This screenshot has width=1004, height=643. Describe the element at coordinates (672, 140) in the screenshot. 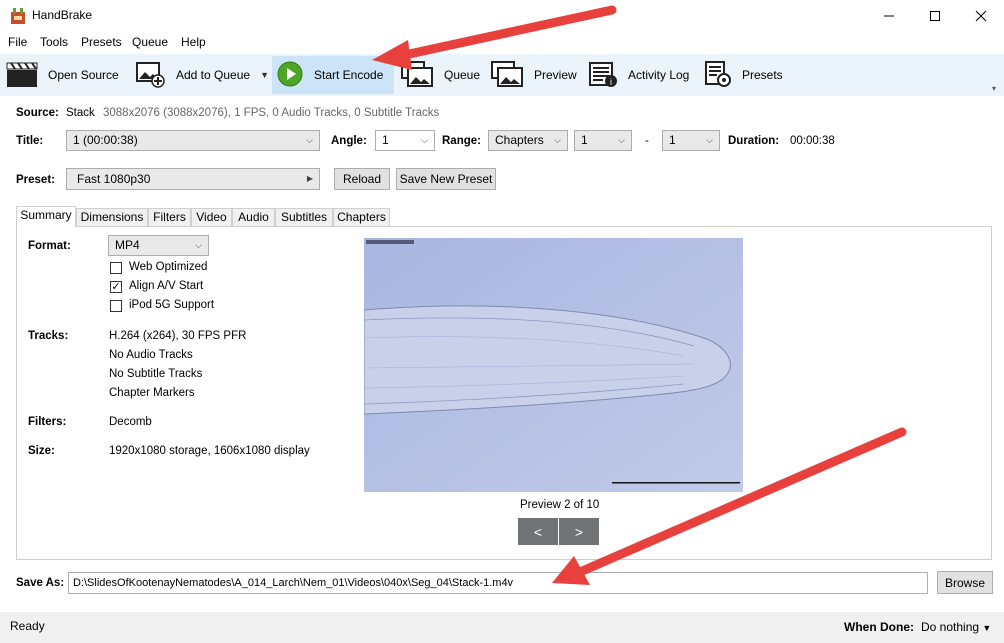

I see `range-end-value: 1` at that location.